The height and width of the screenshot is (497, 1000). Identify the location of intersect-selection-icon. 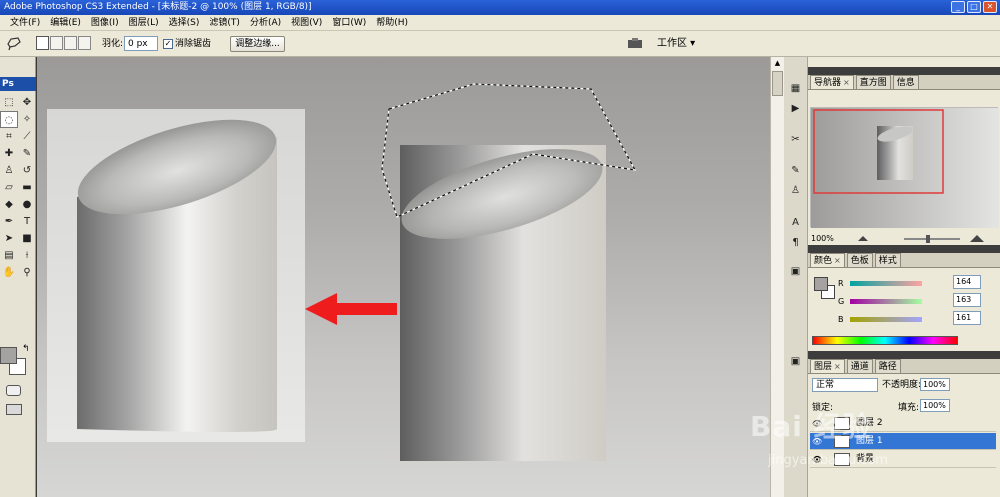
(84, 43).